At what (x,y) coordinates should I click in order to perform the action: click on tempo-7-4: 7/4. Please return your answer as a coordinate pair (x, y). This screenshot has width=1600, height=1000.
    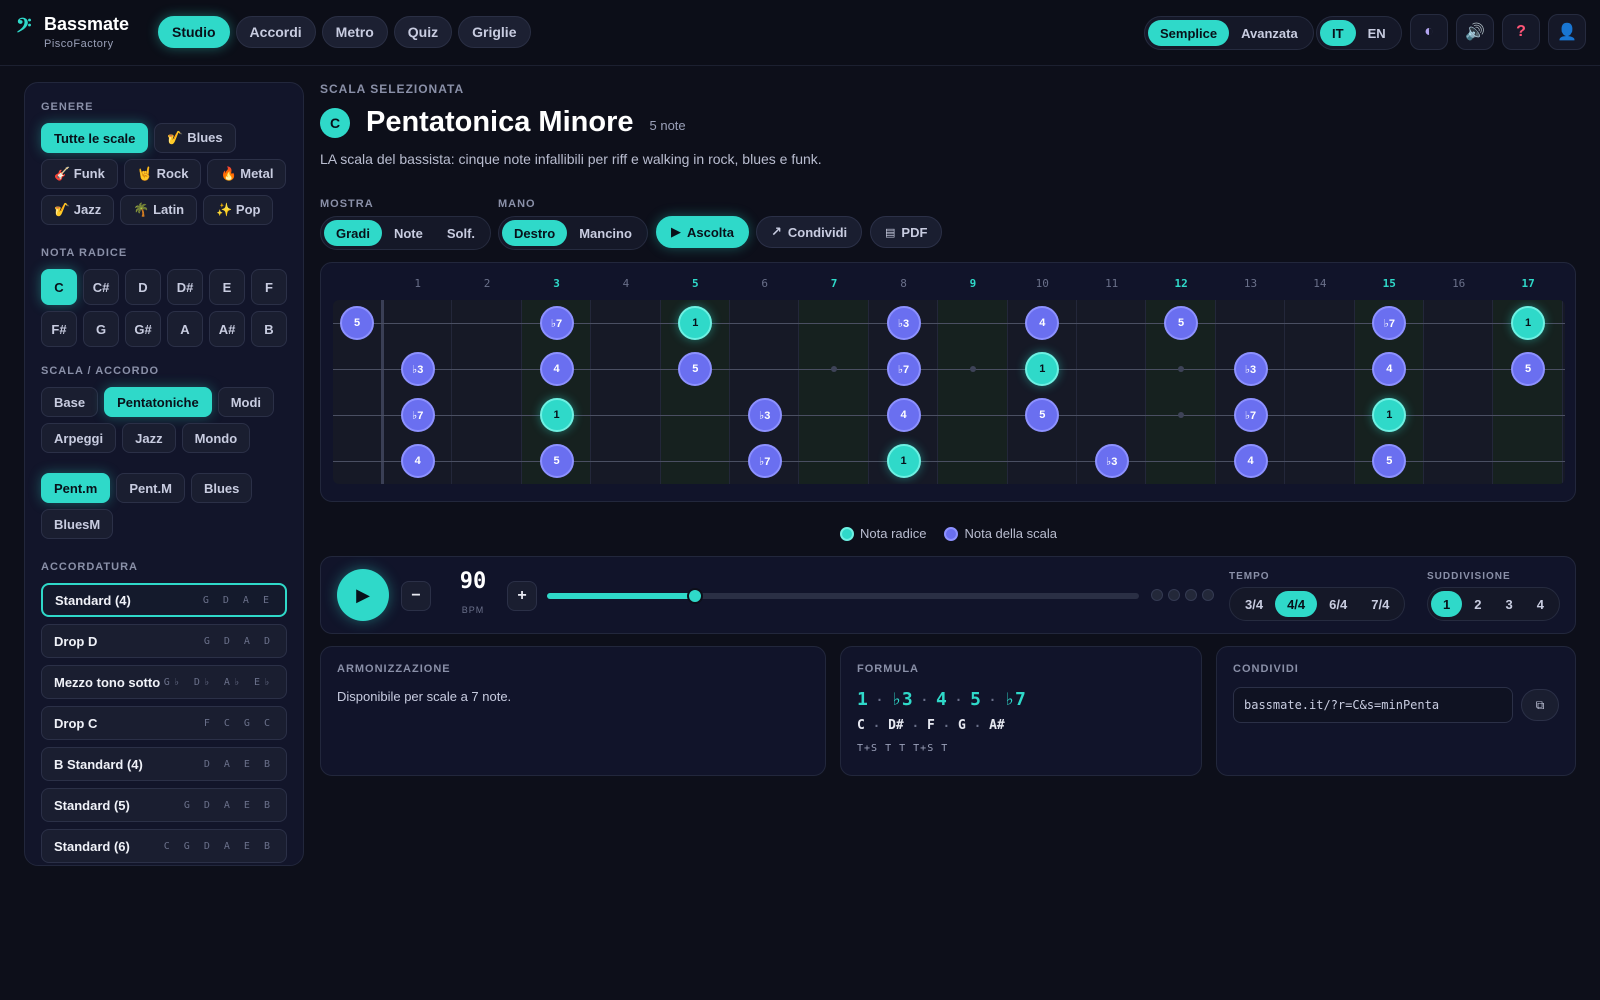
    Looking at the image, I should click on (1380, 604).